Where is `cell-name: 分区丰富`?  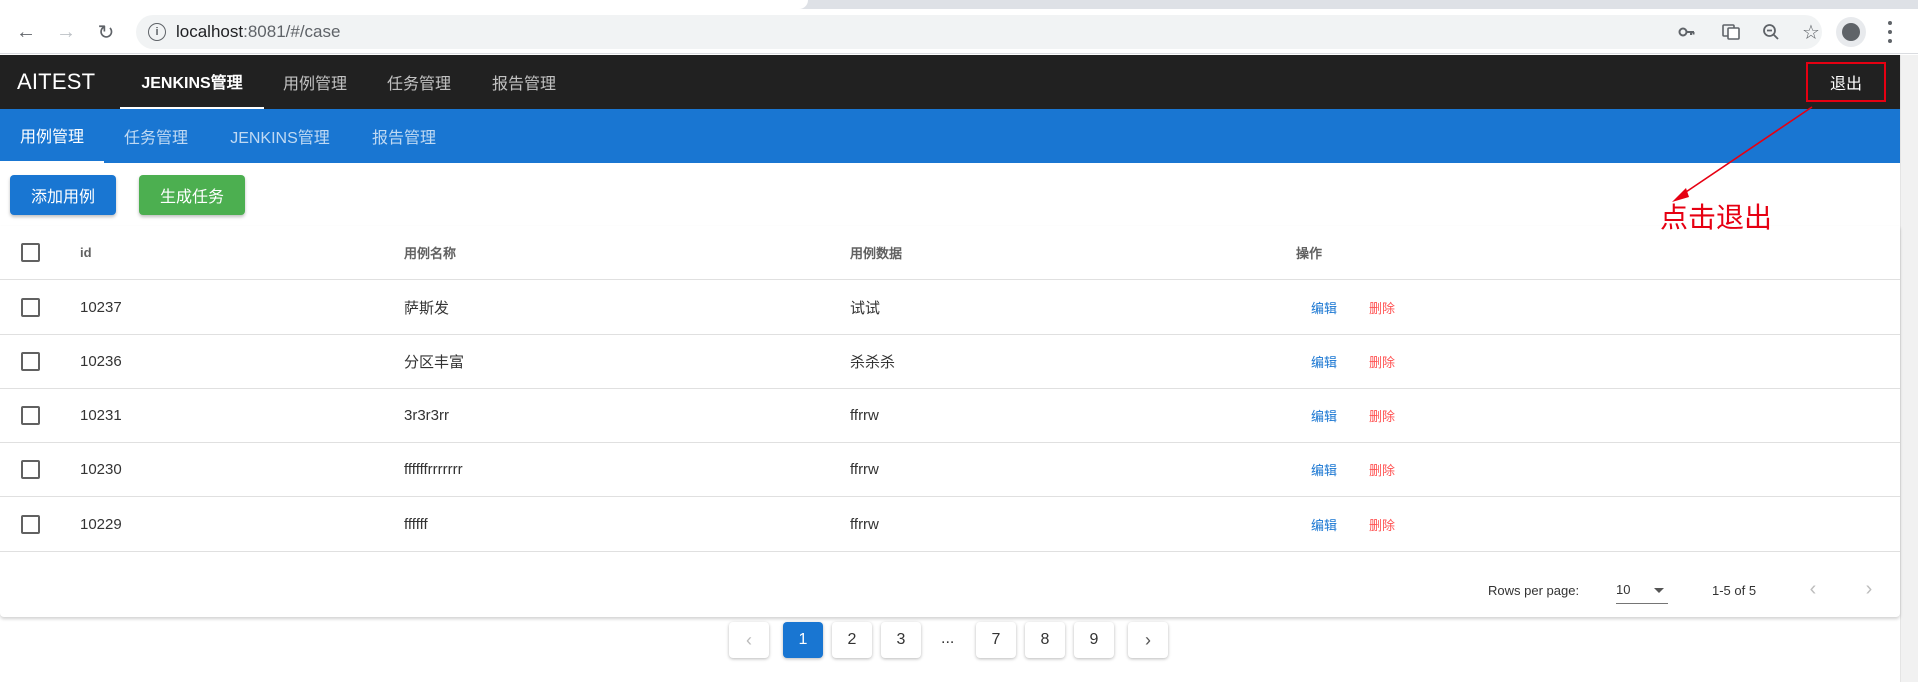
cell-name: 分区丰富 is located at coordinates (434, 362).